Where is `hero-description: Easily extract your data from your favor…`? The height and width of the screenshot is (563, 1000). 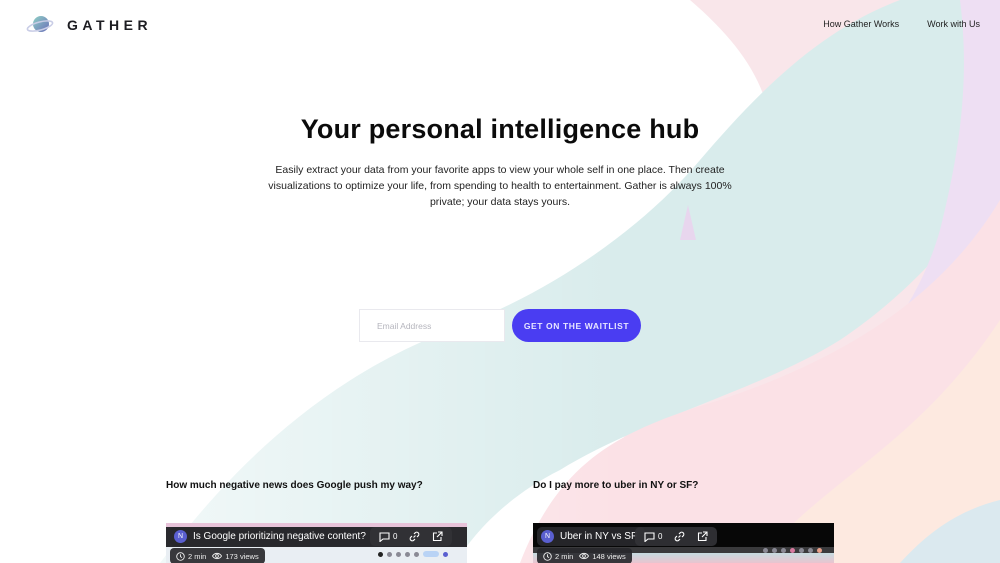
hero-description: Easily extract your data from your favor… is located at coordinates (500, 186).